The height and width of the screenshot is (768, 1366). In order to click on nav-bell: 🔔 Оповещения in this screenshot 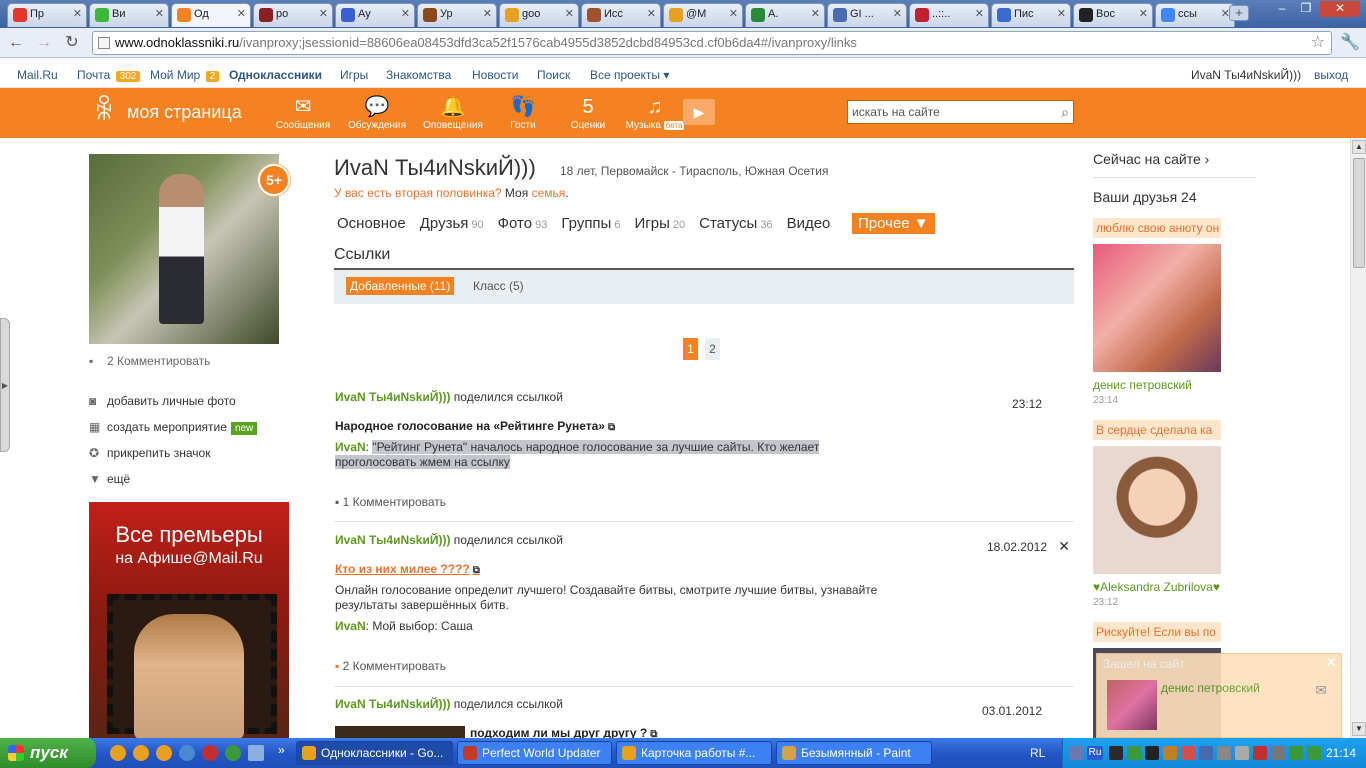, I will do `click(453, 112)`.